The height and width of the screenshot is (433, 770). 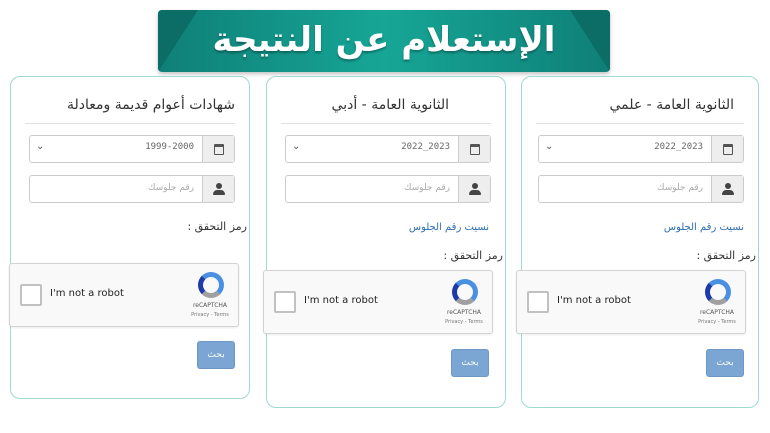 I want to click on card-title: الثانوية العامة - أدبي, so click(x=390, y=105).